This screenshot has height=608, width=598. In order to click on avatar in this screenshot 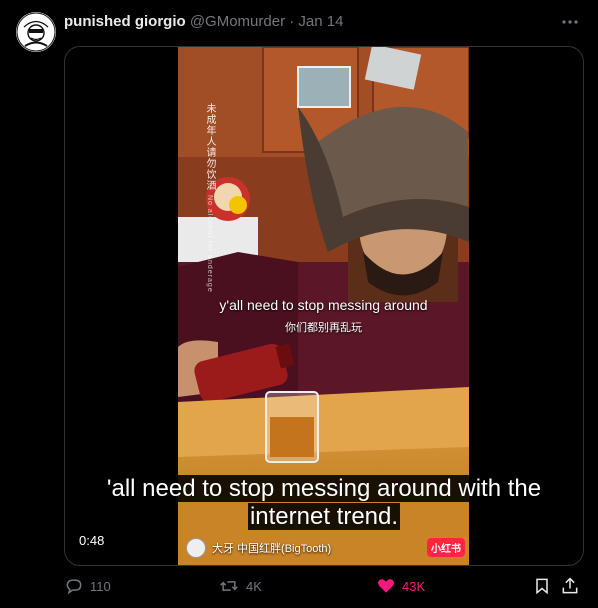, I will do `click(36, 32)`.